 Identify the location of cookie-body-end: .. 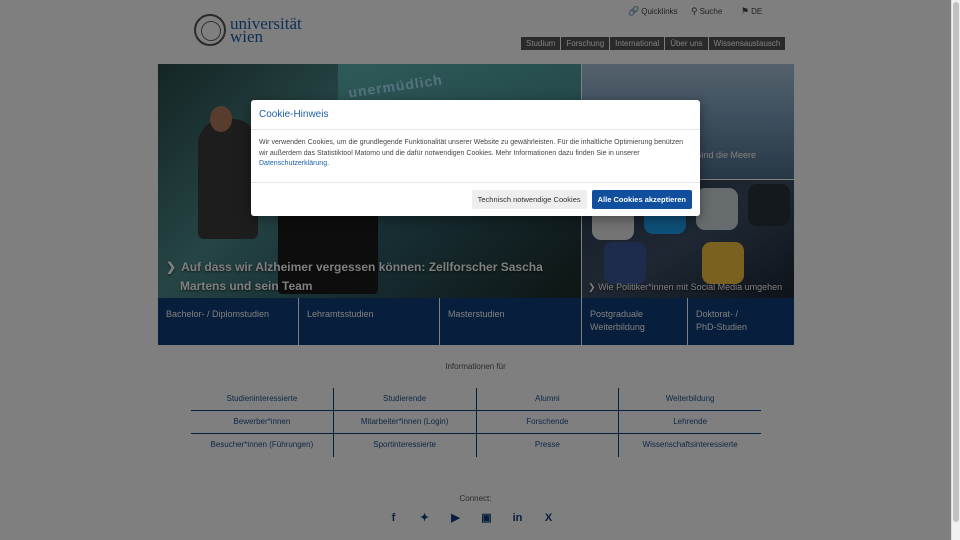
(328, 163).